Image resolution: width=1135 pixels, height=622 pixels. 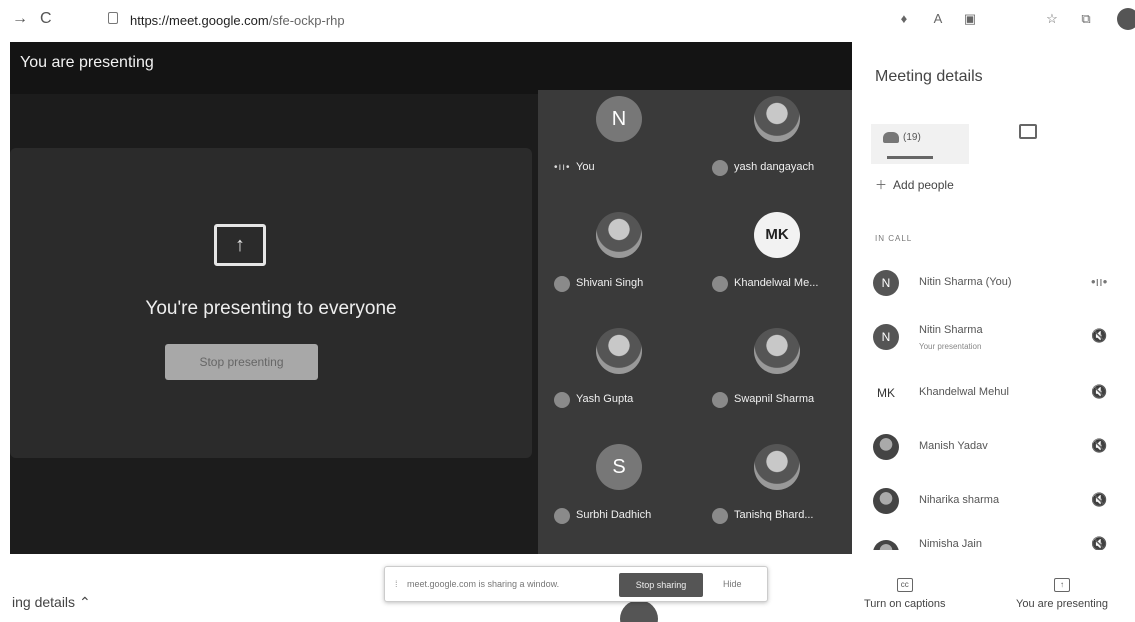 What do you see at coordinates (774, 167) in the screenshot?
I see `participant-name: yash dangayach` at bounding box center [774, 167].